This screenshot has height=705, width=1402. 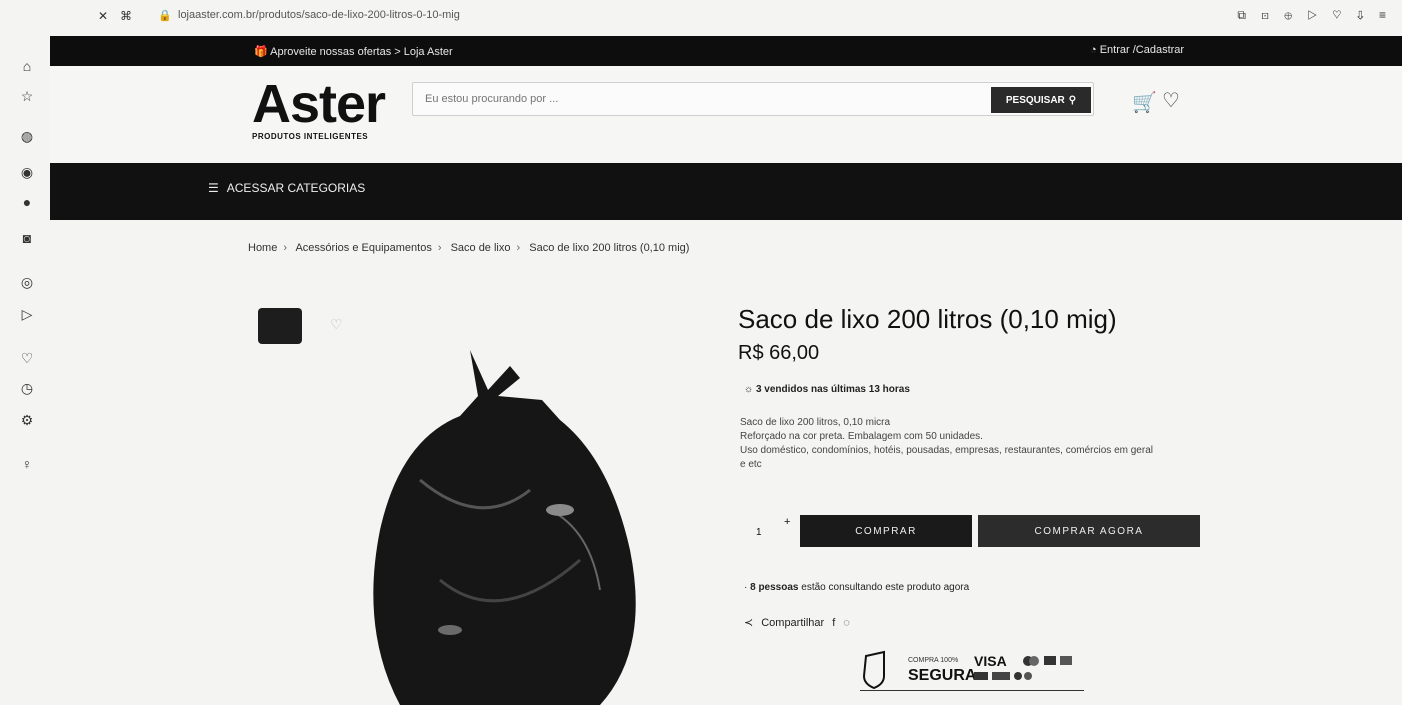 I want to click on breadcrumb-current: Saco de lixo 200 litros (0,10 mig), so click(x=609, y=248).